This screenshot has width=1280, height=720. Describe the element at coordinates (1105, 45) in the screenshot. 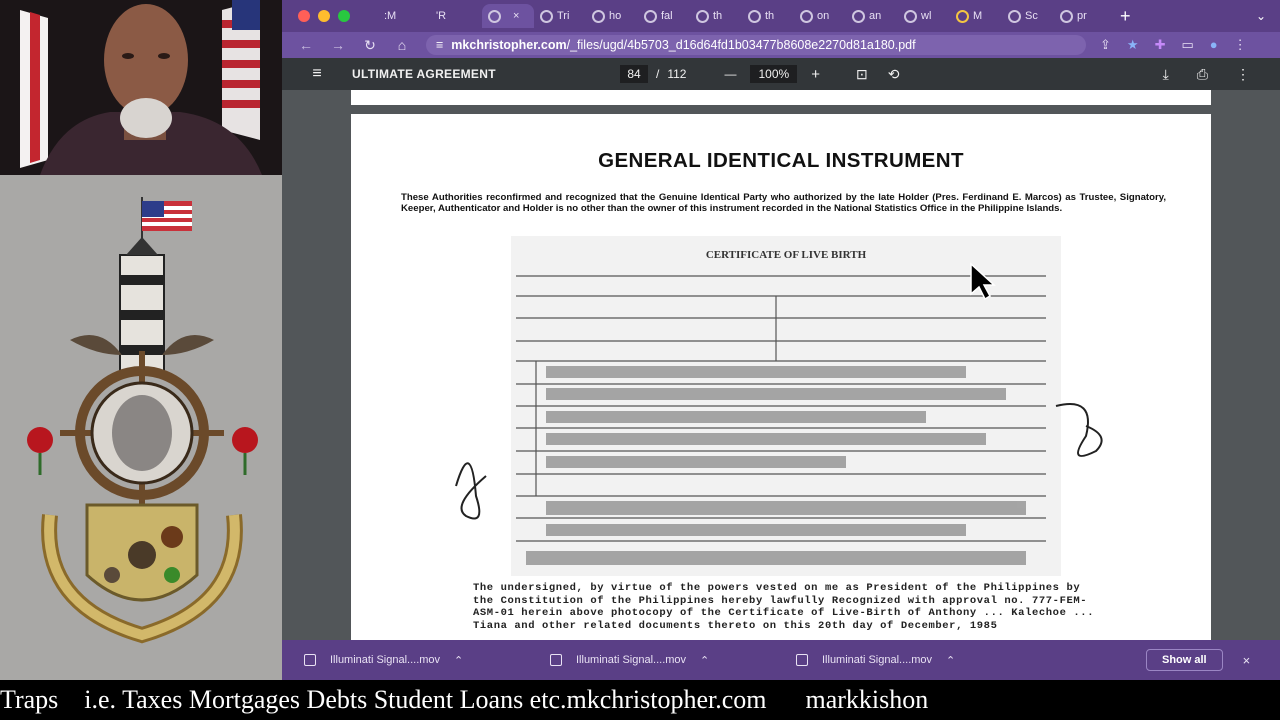

I see `share-icon: ⇪` at that location.